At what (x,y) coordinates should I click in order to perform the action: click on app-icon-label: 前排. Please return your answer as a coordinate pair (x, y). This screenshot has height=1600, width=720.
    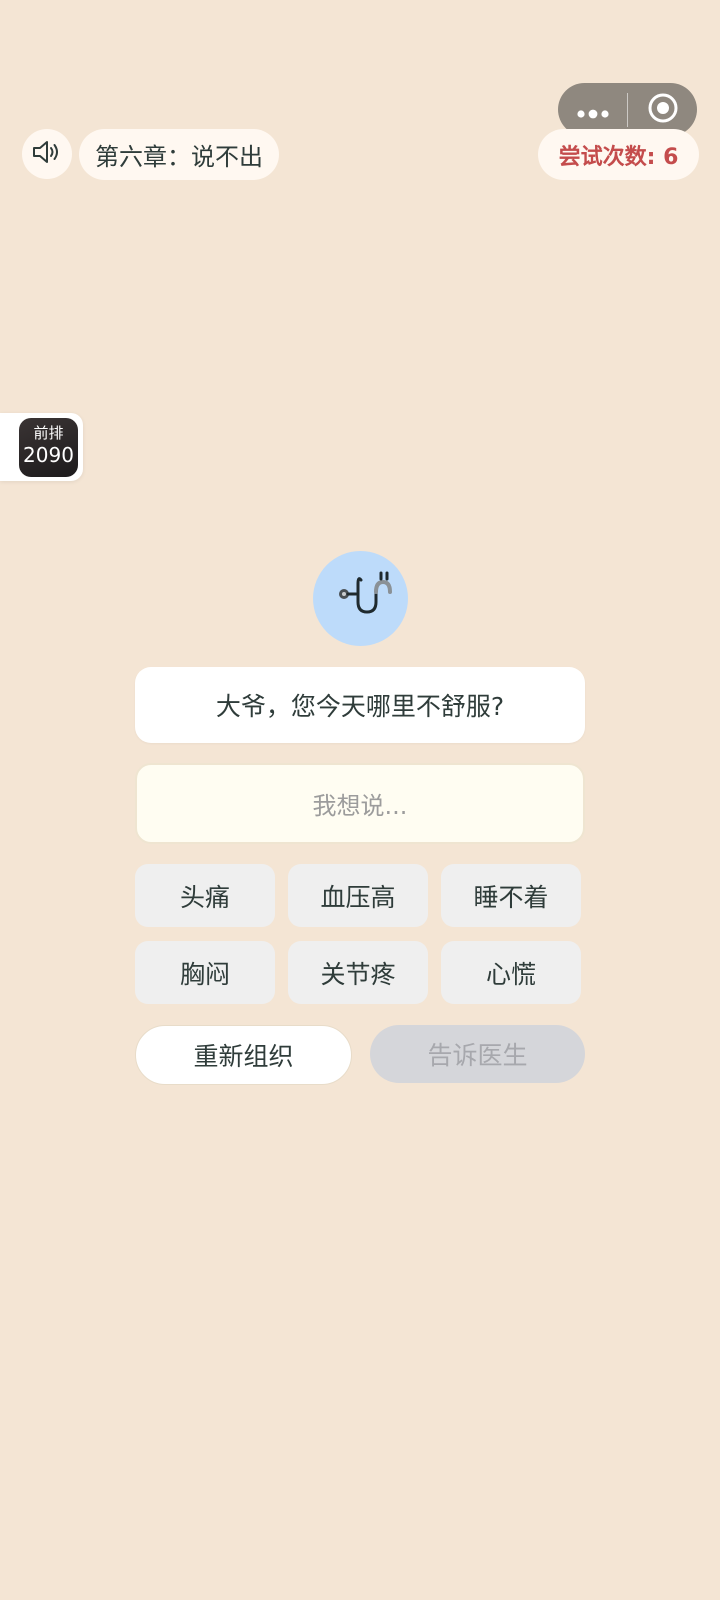
    Looking at the image, I should click on (48, 433).